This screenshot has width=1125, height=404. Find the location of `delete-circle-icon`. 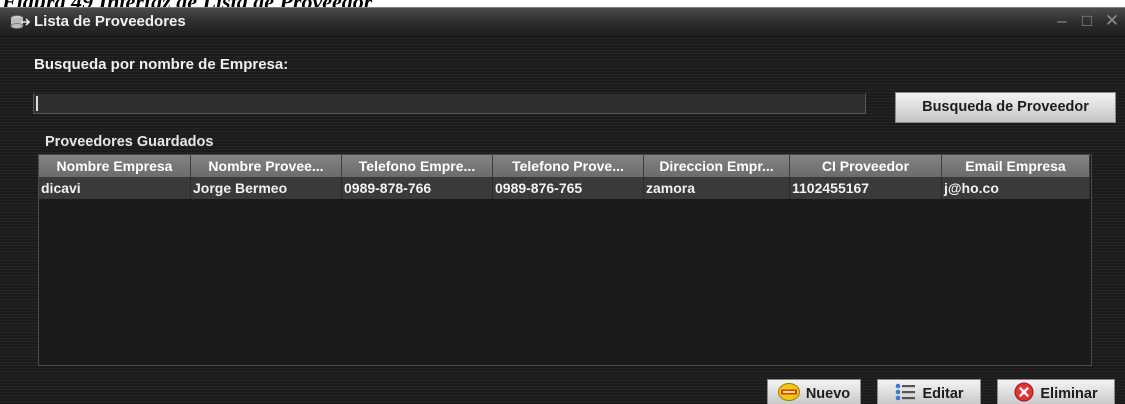

delete-circle-icon is located at coordinates (1024, 393).